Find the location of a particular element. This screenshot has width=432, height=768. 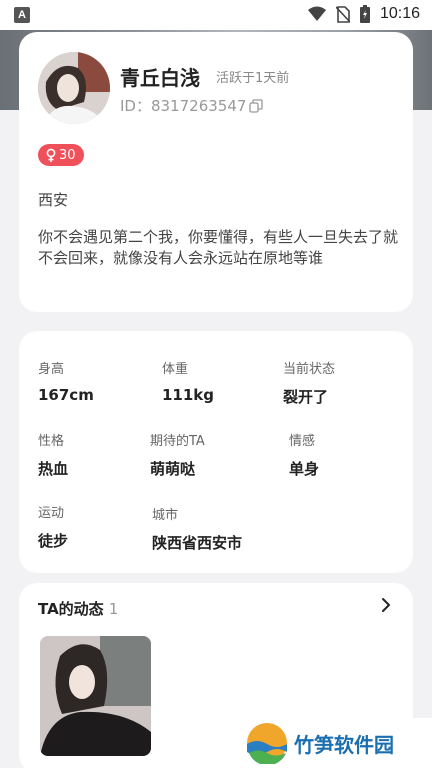

detail-value: 徒步 is located at coordinates (53, 541).